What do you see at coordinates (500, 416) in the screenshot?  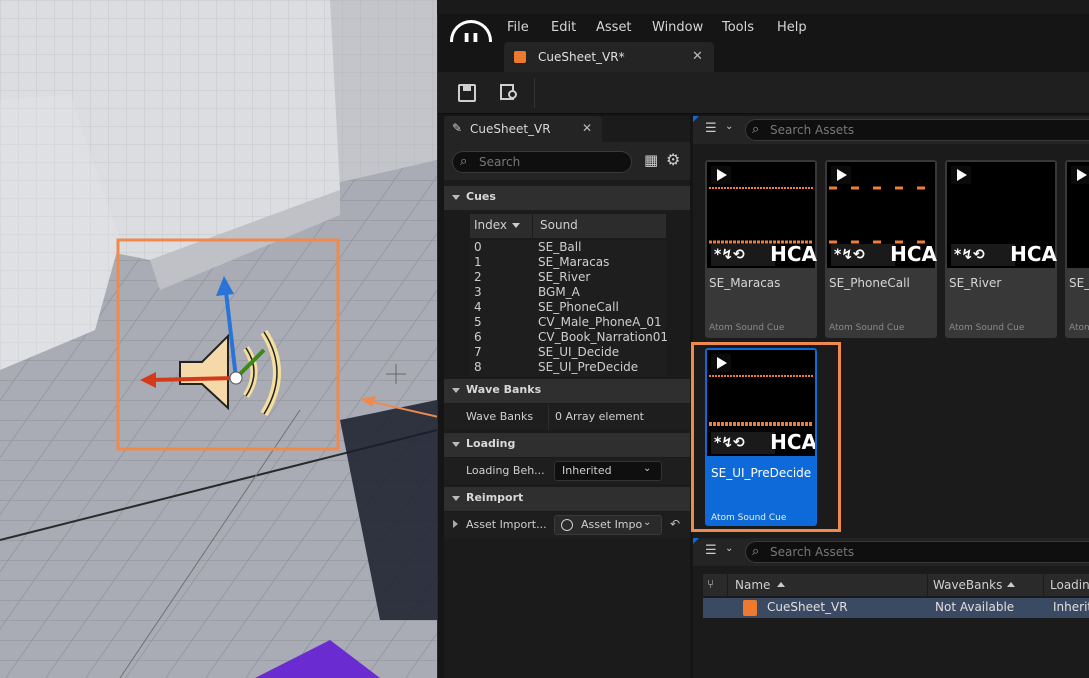 I see `property-label: Wave Banks` at bounding box center [500, 416].